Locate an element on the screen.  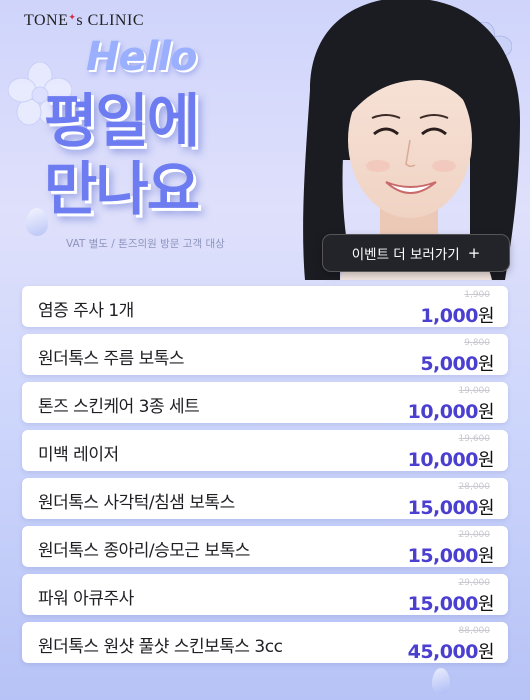
sale-price: 1,000원 is located at coordinates (457, 316).